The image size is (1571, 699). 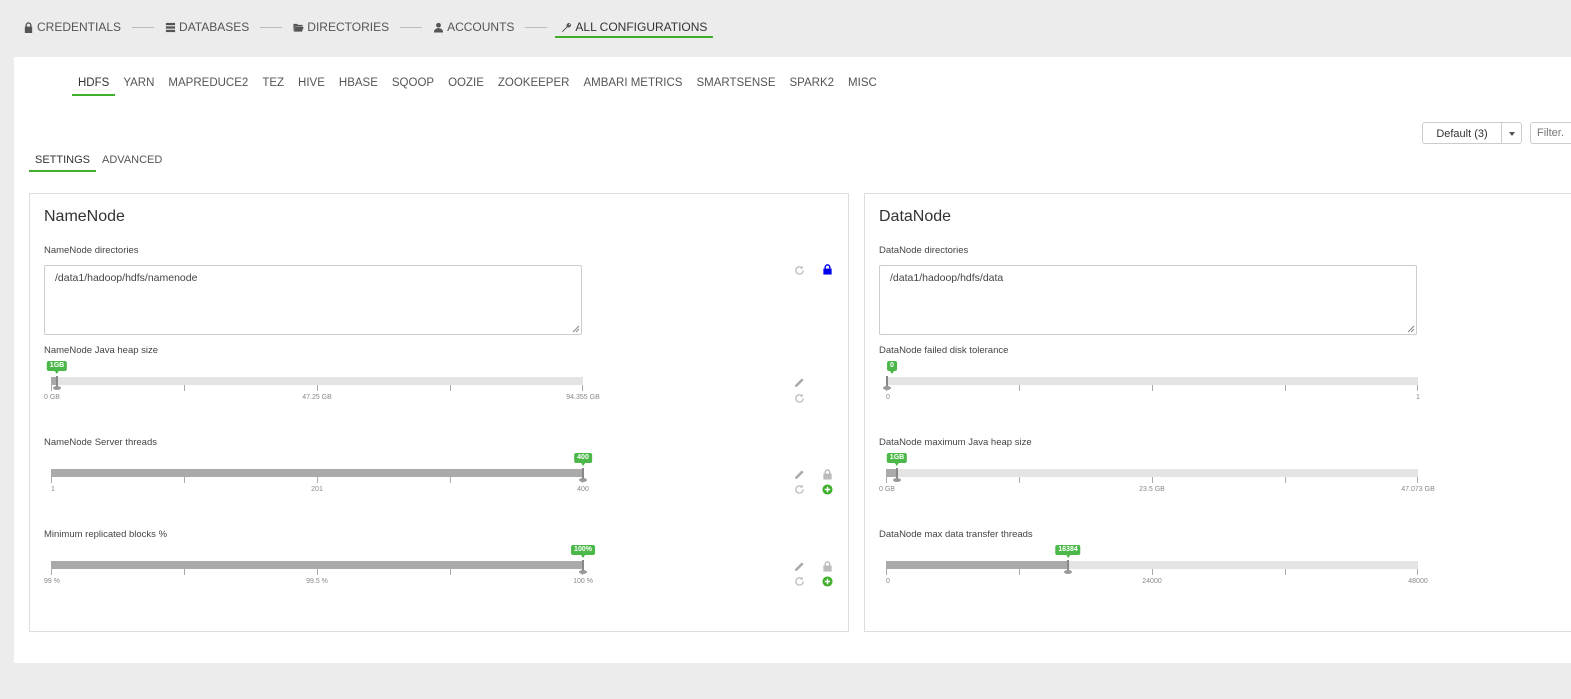 I want to click on slider-fill, so click(x=317, y=565).